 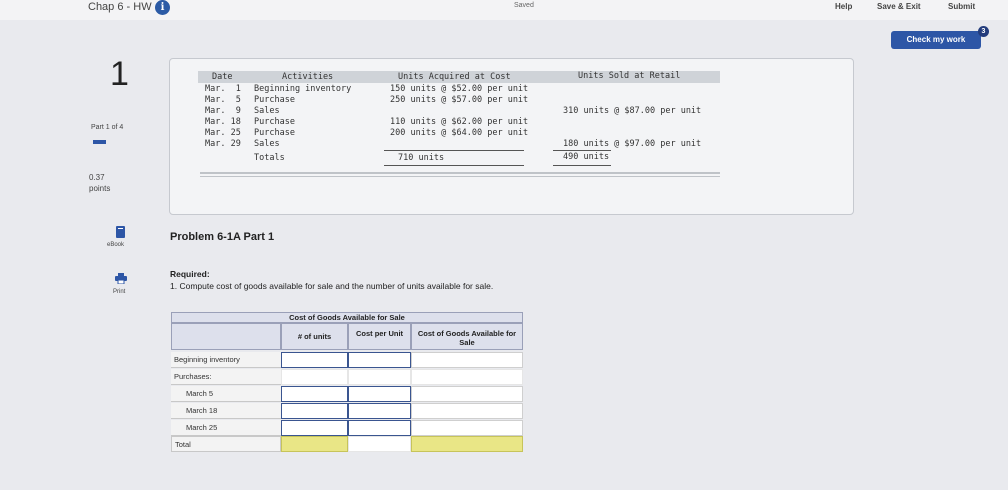 What do you see at coordinates (226, 444) in the screenshot?
I see `row-label-total: Total` at bounding box center [226, 444].